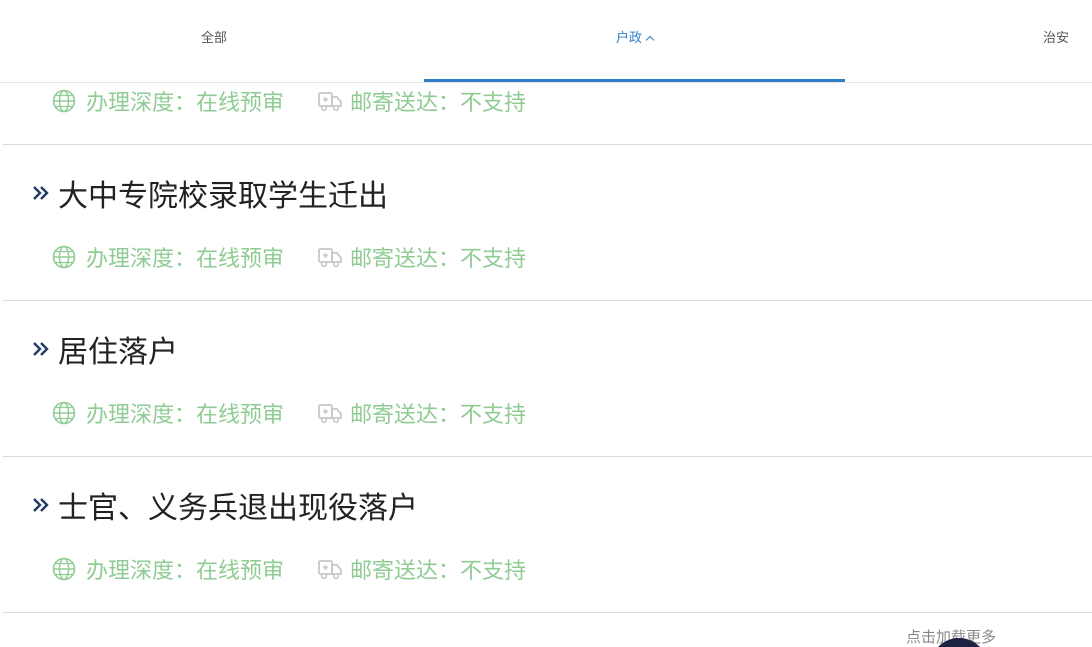 This screenshot has height=647, width=1092. I want to click on service-item-title: 大中专院校录取学生迁出, so click(210, 193).